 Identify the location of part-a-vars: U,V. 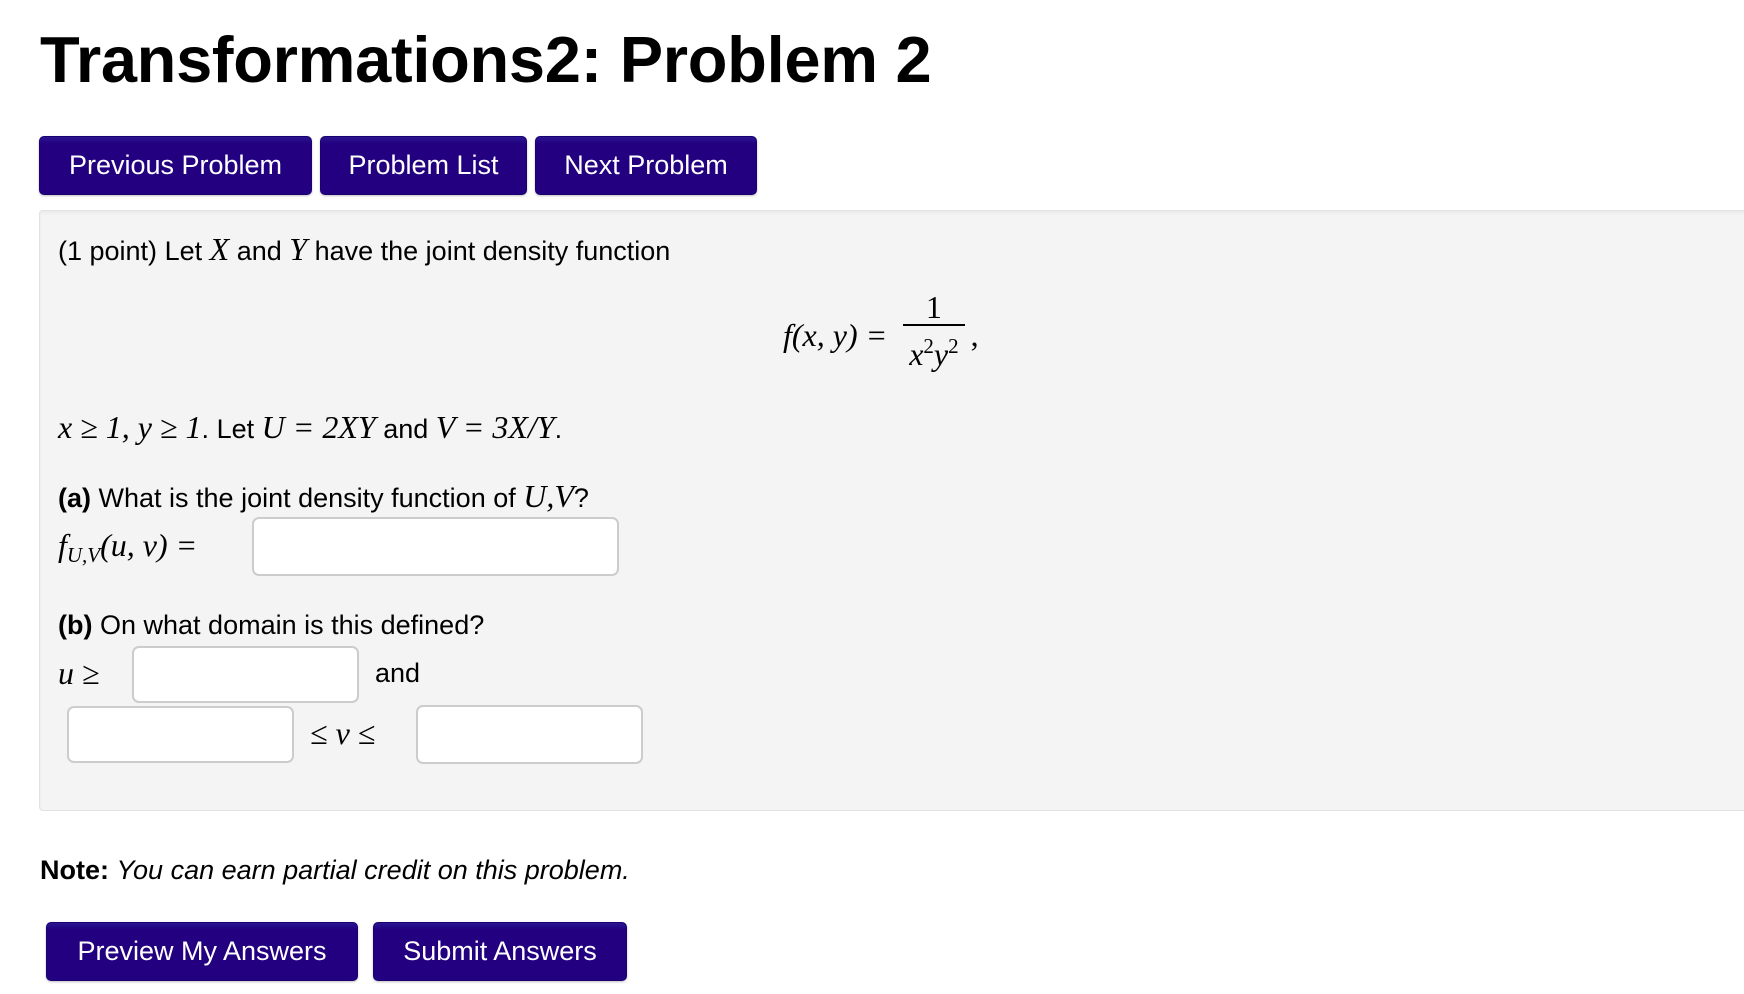
(548, 496).